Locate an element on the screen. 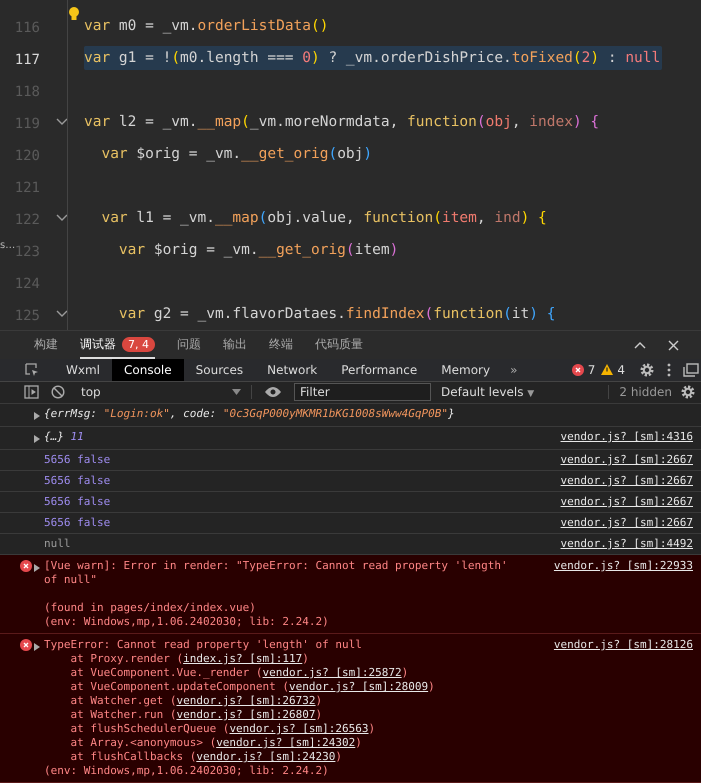 This screenshot has height=783, width=701. console-text: [Vue warn]: Error in render: "TypeError: Cannot read property 'length' is located at coordinates (276, 565).